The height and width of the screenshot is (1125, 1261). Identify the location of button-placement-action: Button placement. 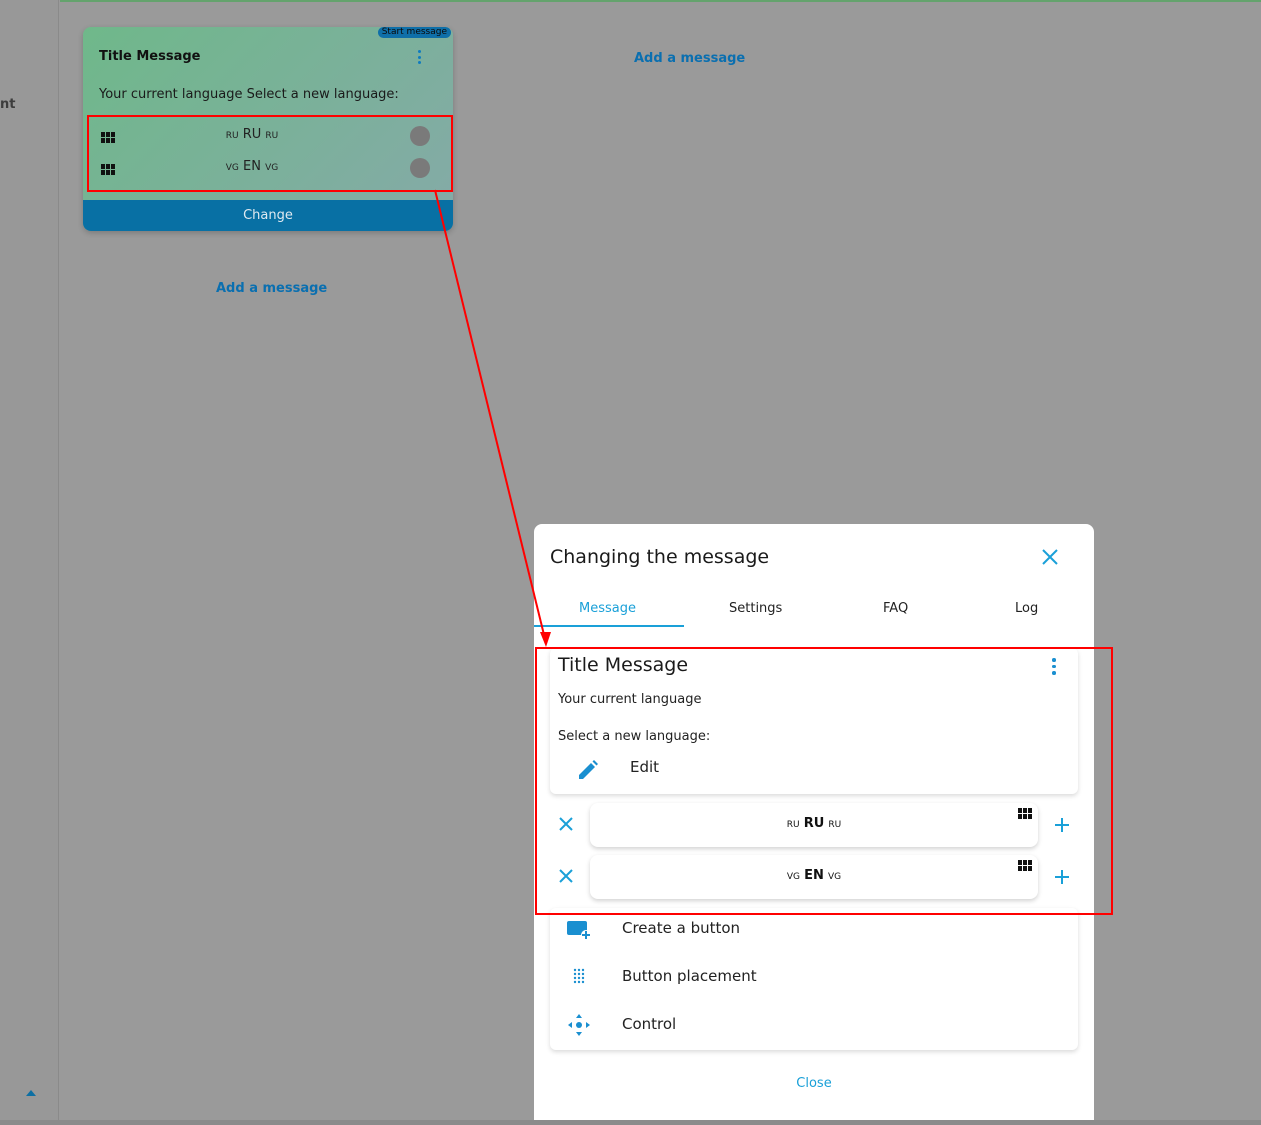
(814, 977).